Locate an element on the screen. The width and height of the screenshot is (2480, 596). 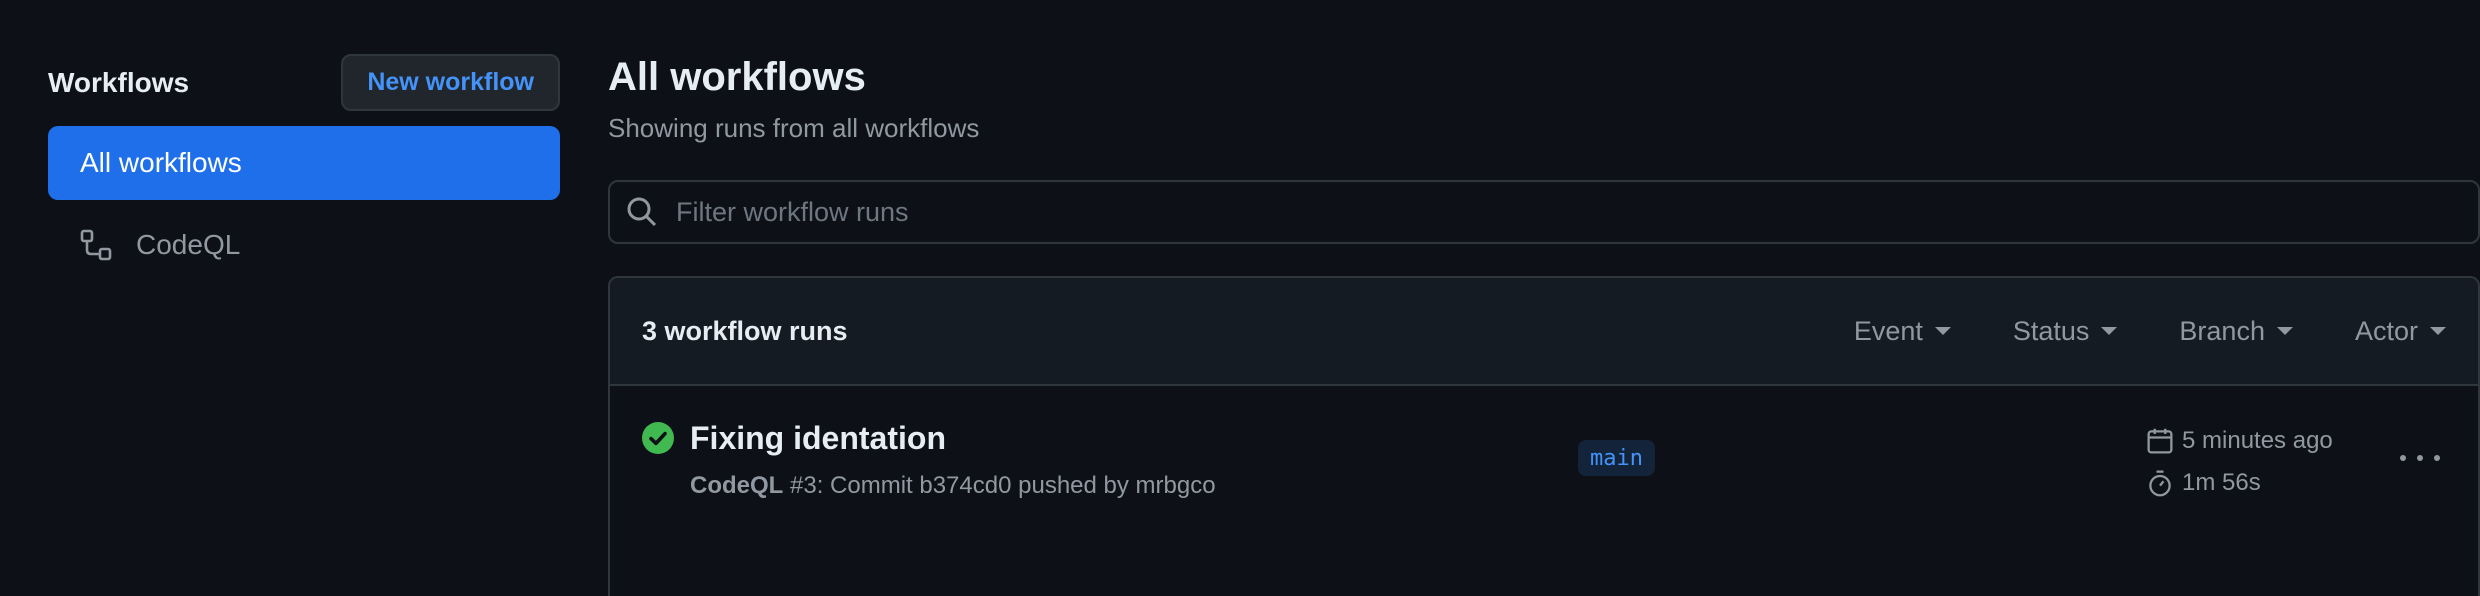
actor-filter: Actor is located at coordinates (2400, 331).